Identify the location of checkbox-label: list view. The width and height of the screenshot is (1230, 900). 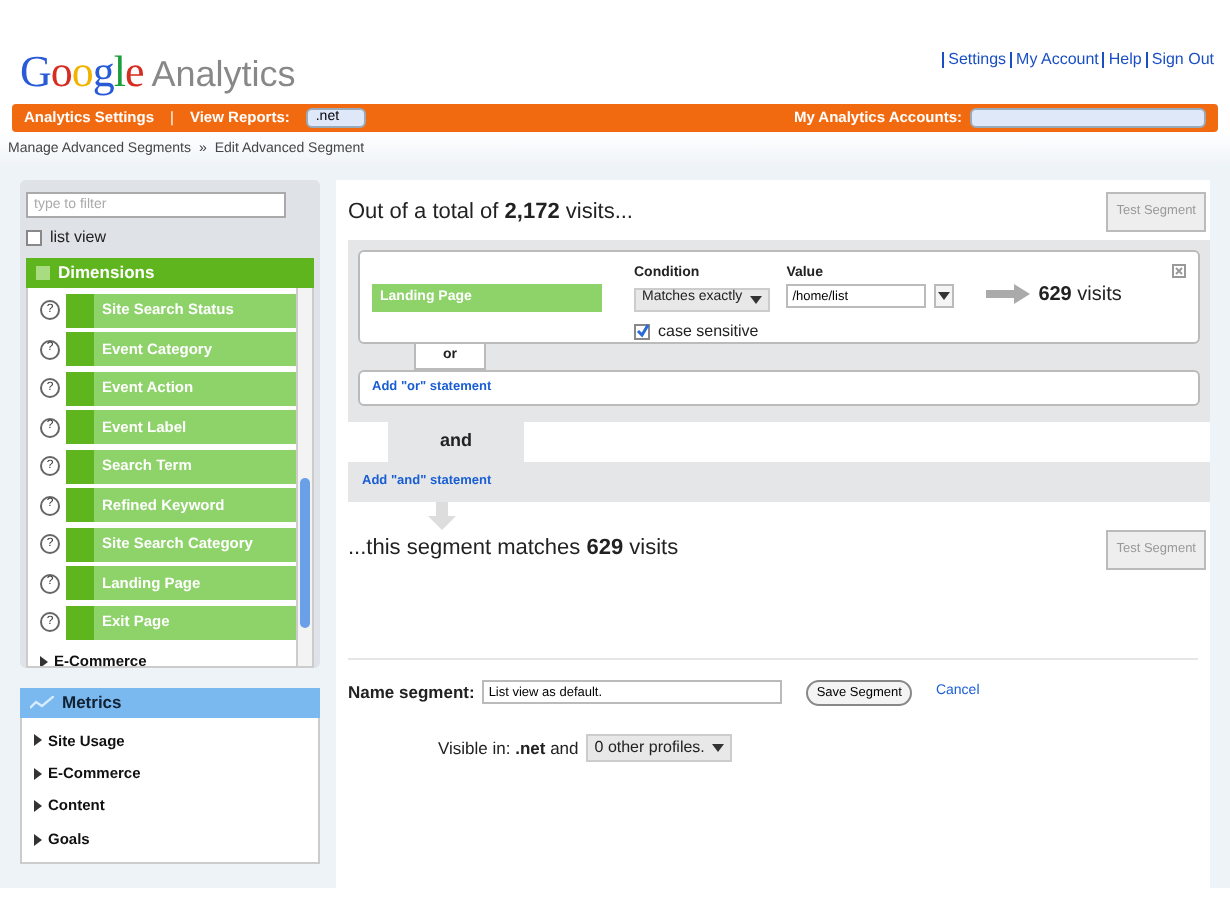
(78, 238).